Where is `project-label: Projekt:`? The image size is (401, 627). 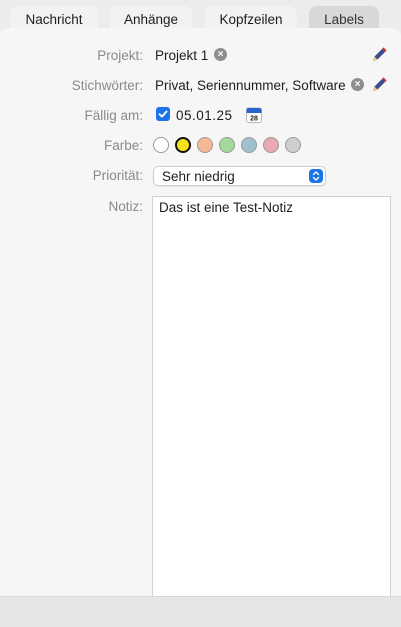
project-label: Projekt: is located at coordinates (120, 55).